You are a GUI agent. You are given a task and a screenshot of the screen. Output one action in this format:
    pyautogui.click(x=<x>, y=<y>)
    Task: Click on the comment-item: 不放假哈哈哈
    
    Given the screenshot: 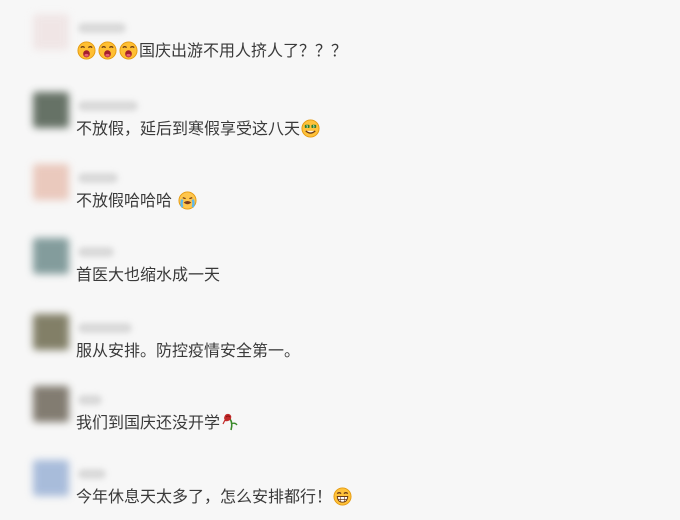 What is the action you would take?
    pyautogui.click(x=340, y=199)
    